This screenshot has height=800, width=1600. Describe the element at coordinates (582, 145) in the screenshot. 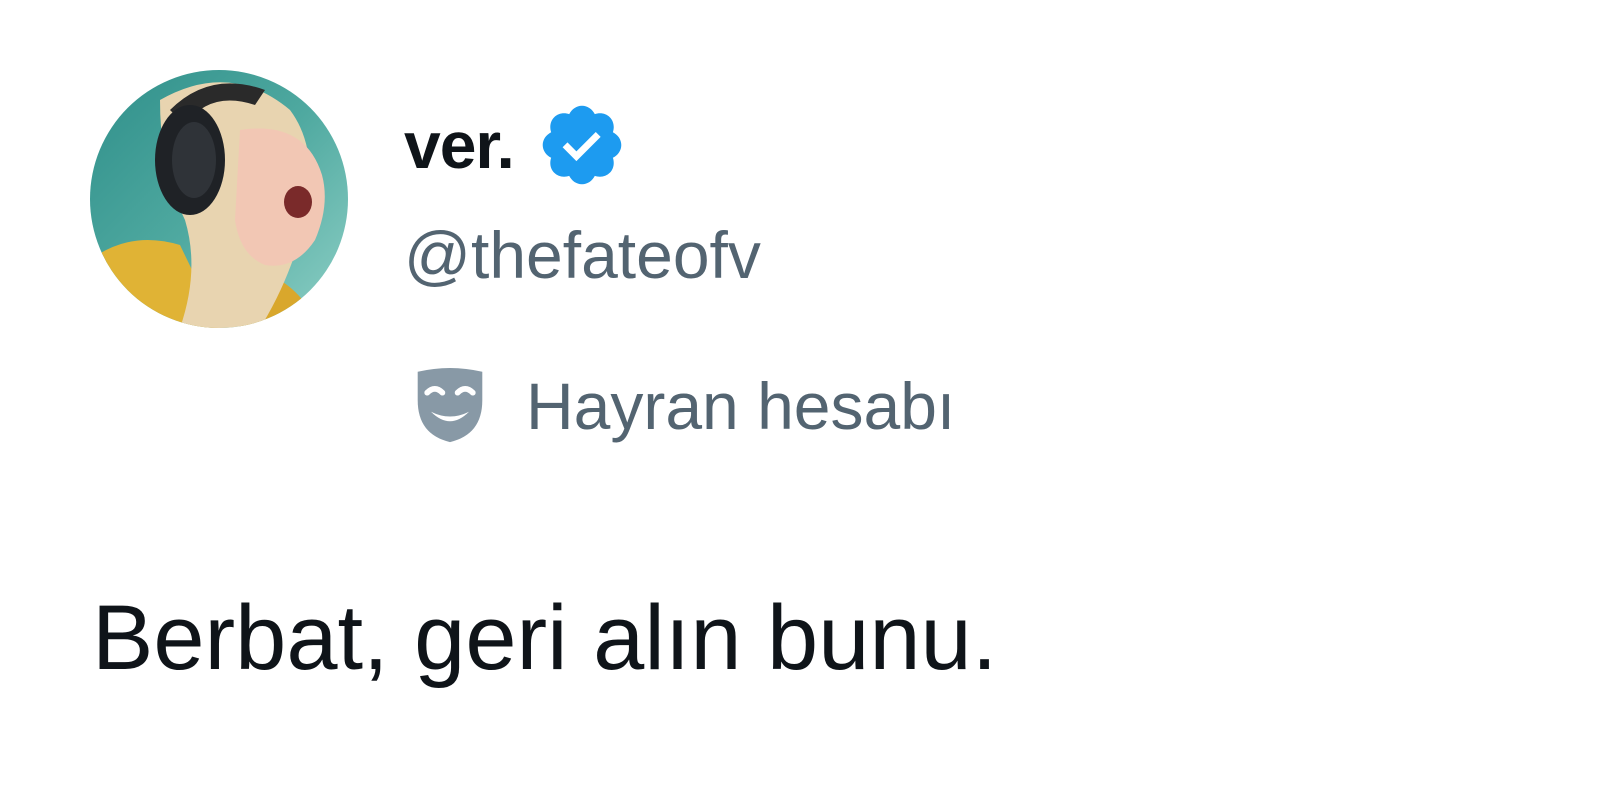

I see `verified-badge-icon` at that location.